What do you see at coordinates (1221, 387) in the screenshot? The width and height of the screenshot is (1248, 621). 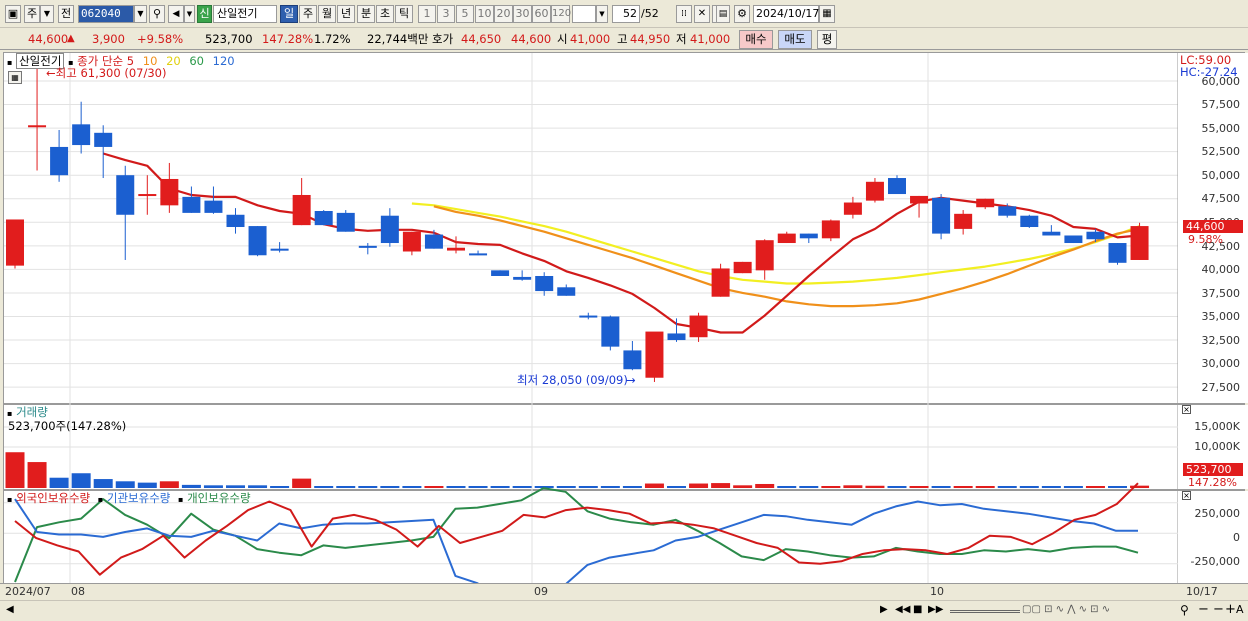 I see `price-tick: 27,500` at bounding box center [1221, 387].